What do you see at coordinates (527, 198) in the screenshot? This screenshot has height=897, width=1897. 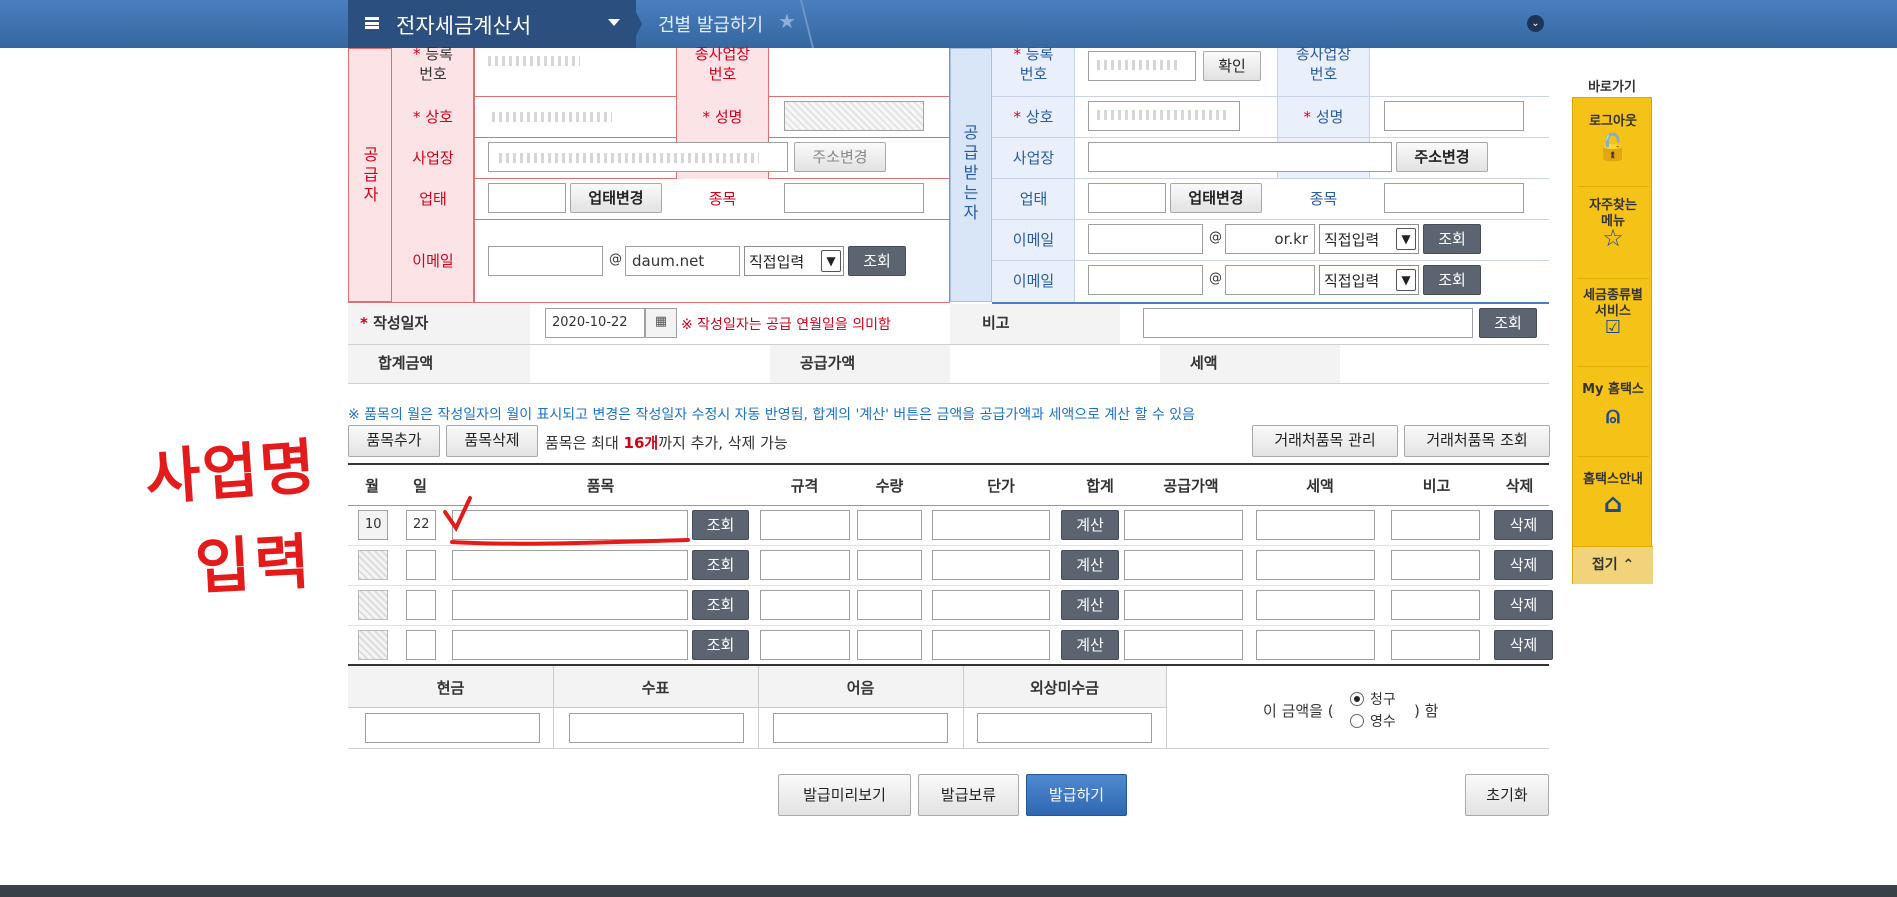 I see `supplier-biztype-input` at bounding box center [527, 198].